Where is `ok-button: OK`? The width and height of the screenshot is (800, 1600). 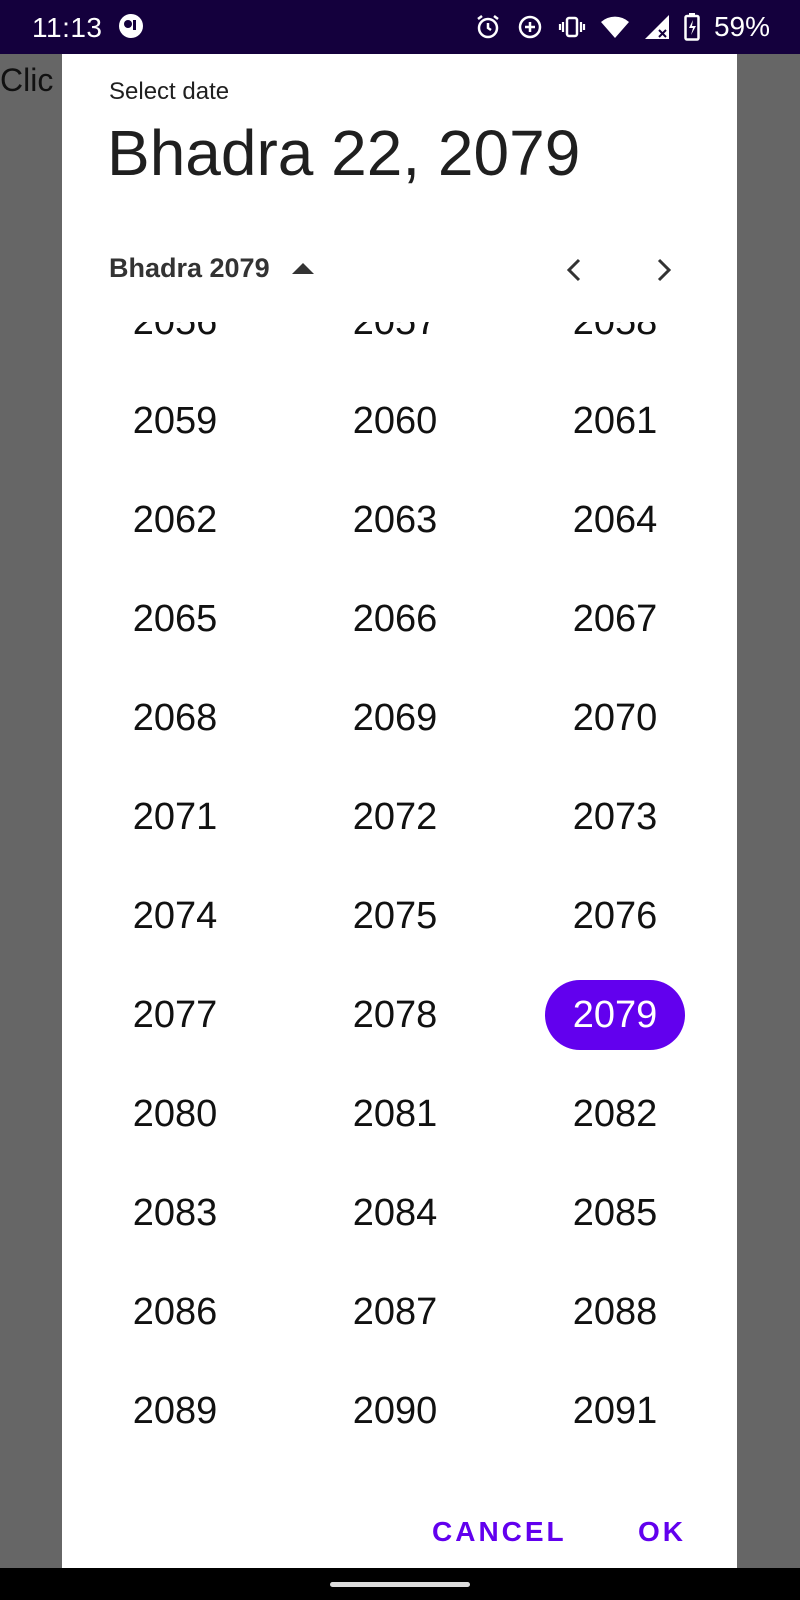 ok-button: OK is located at coordinates (662, 1532).